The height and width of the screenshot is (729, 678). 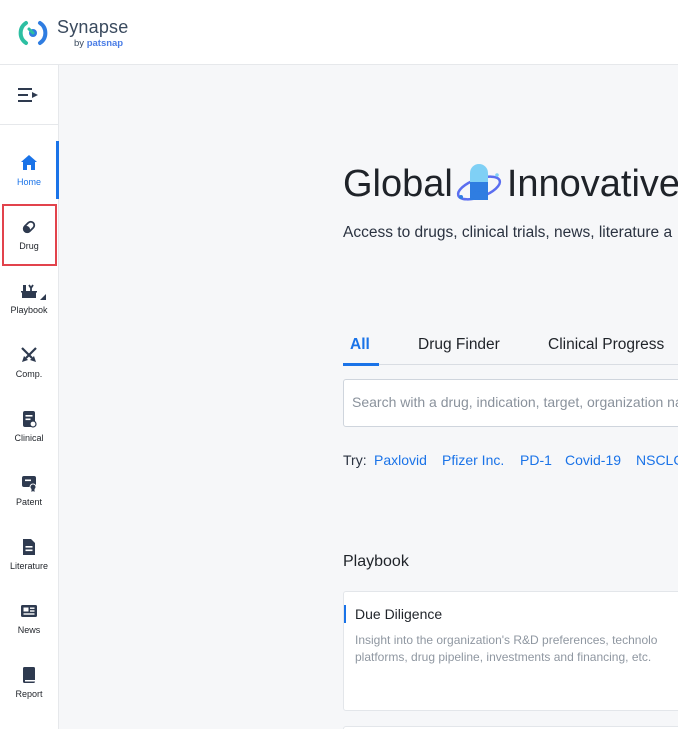 I want to click on card-title: Due Diligence, so click(x=398, y=614).